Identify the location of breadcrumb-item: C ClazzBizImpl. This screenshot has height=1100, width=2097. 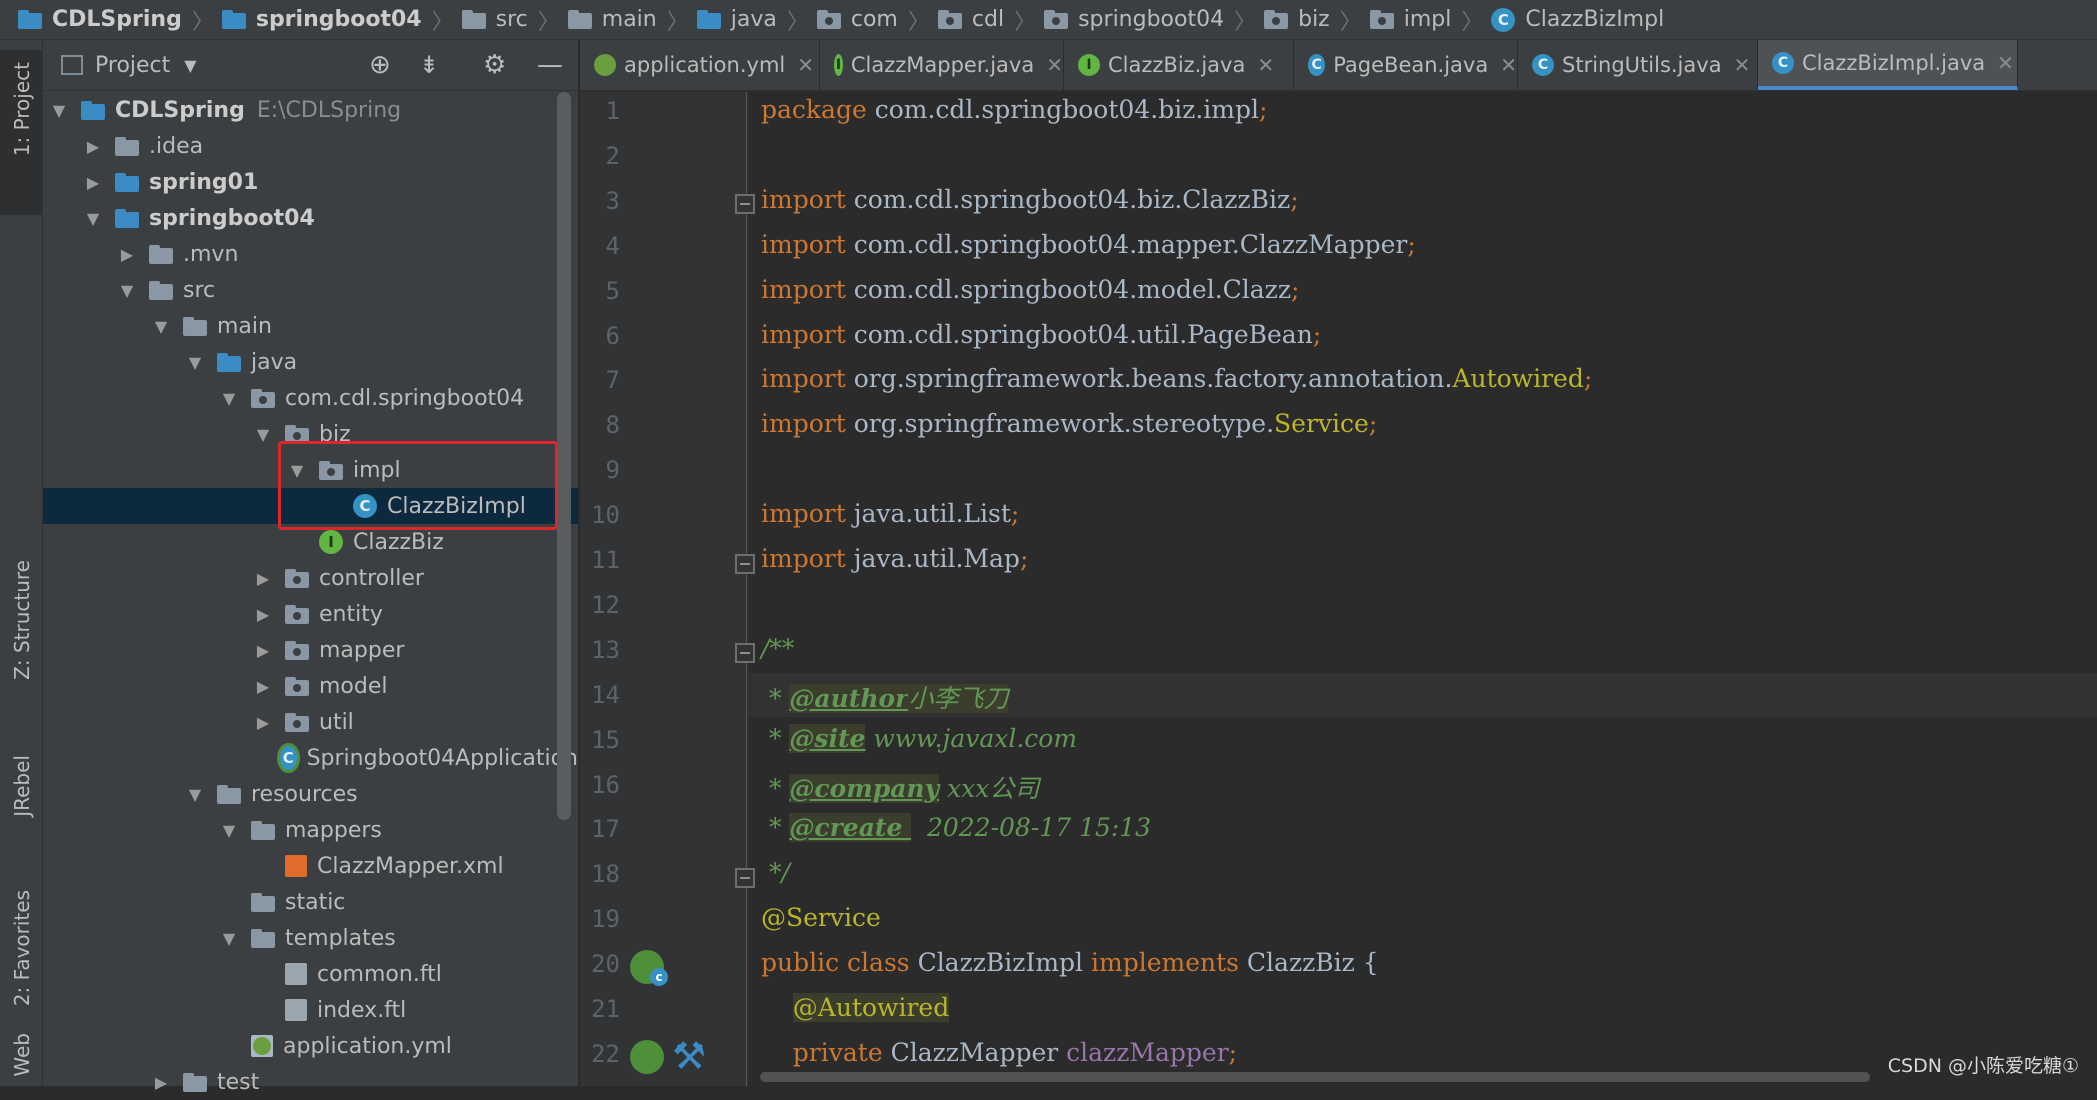
(1577, 19).